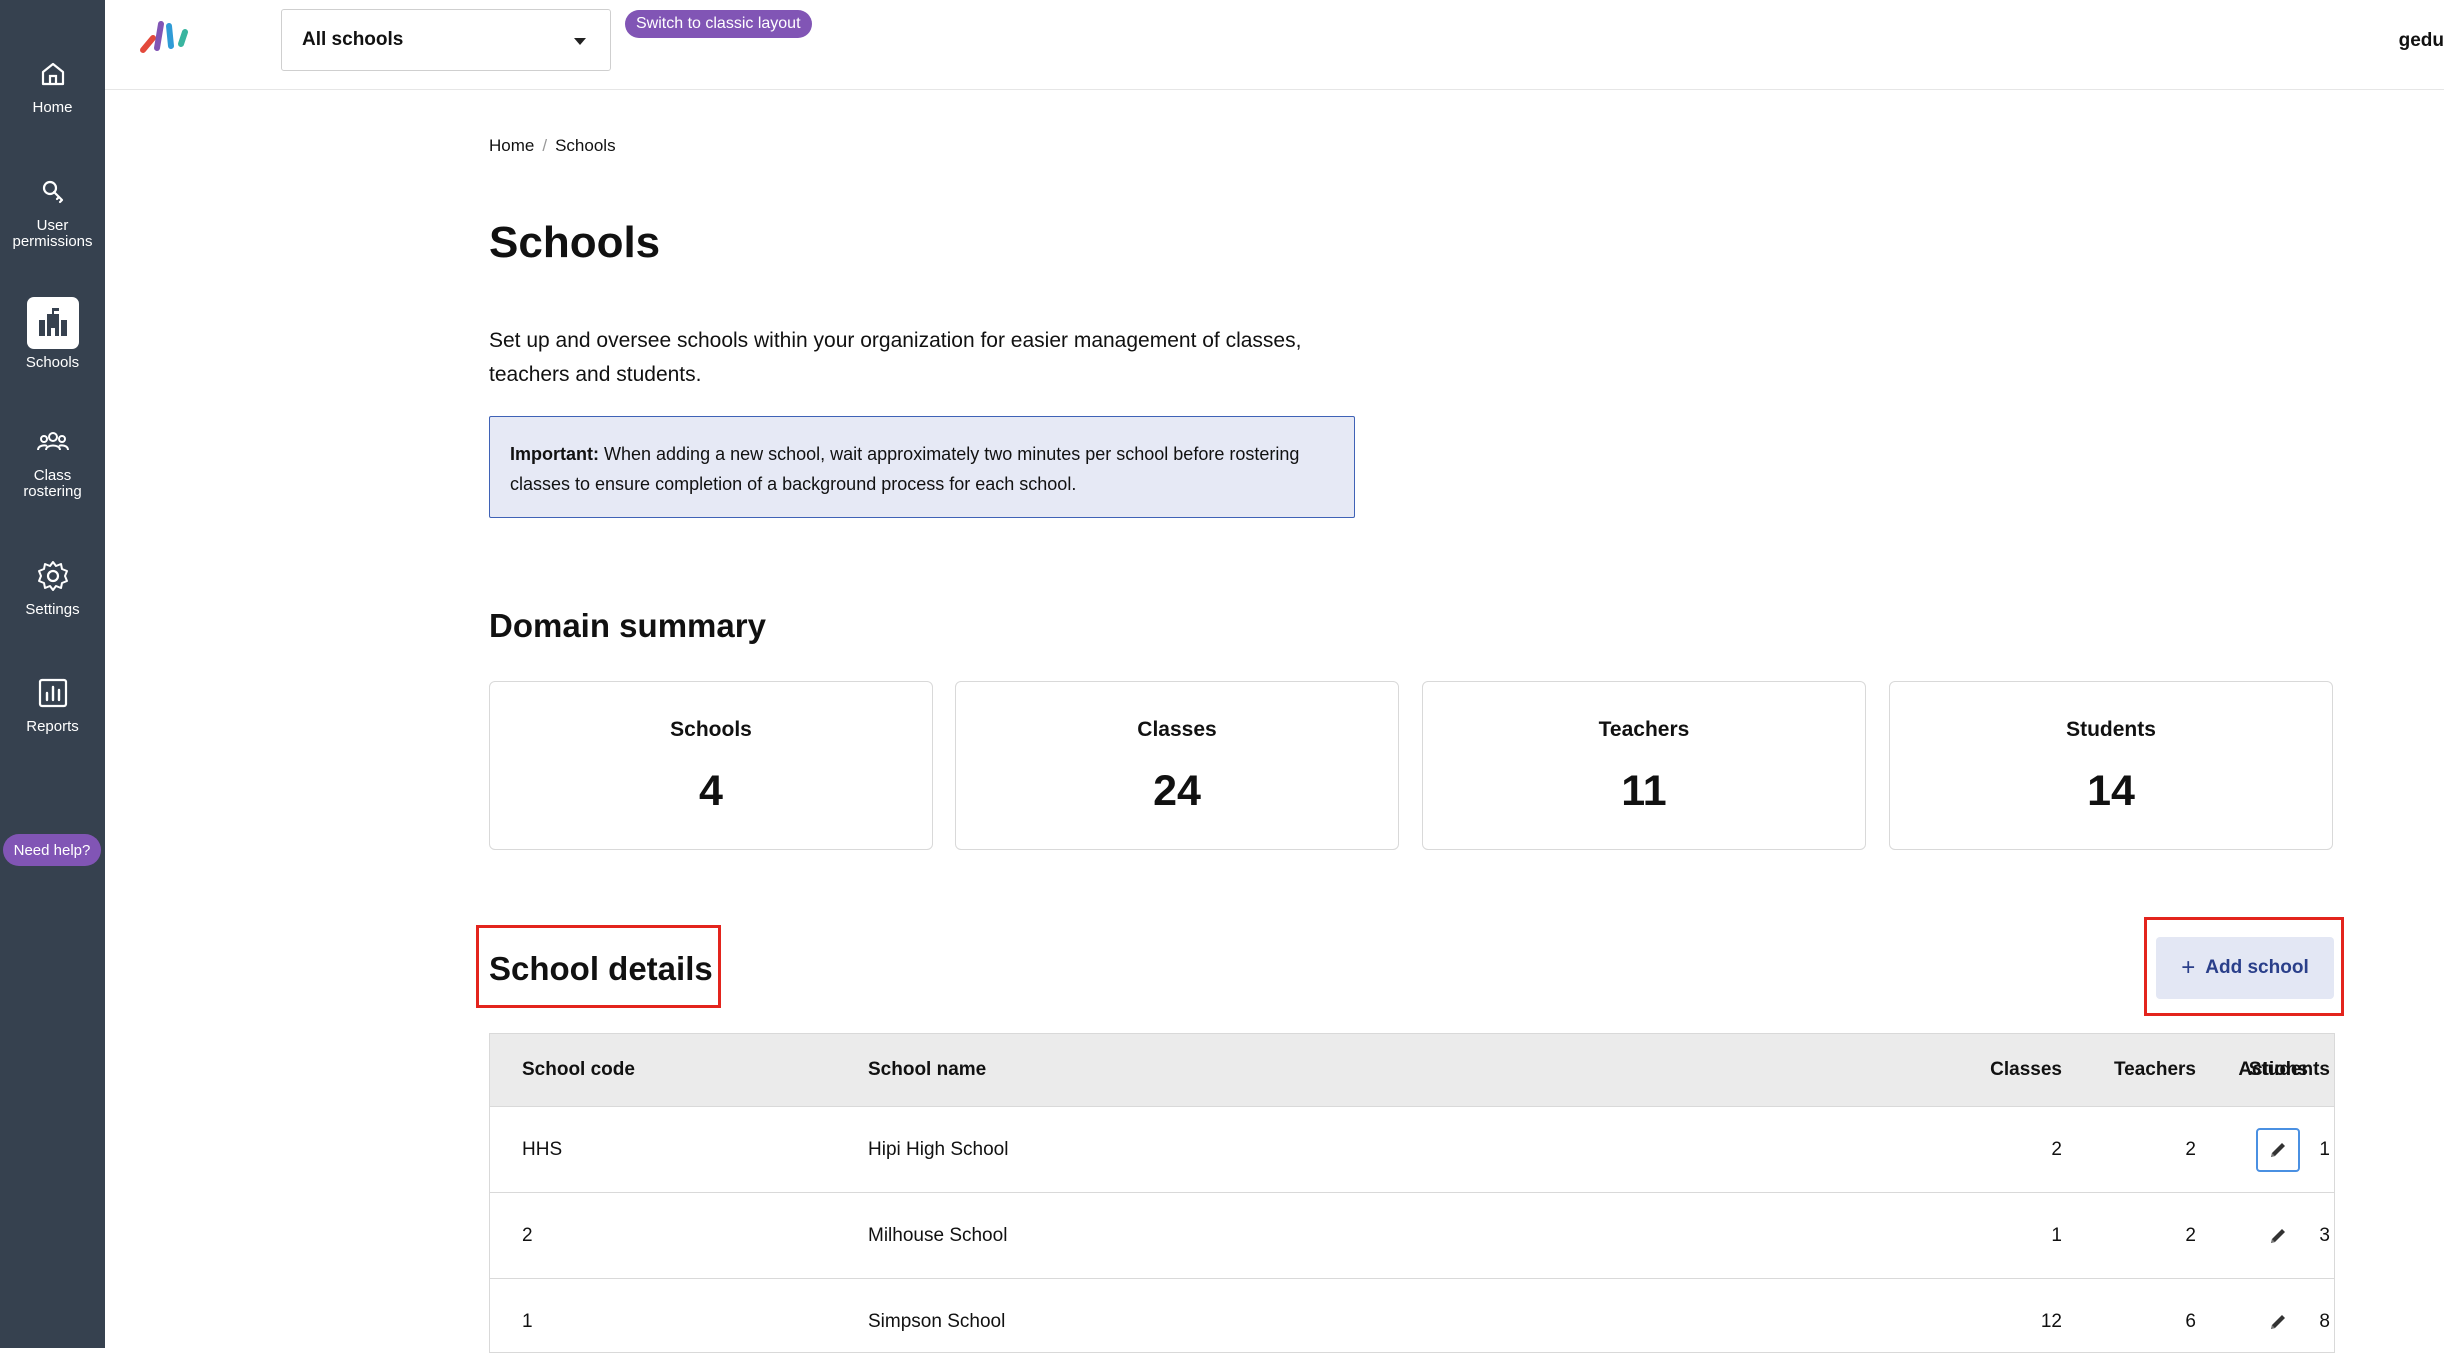  What do you see at coordinates (578, 1070) in the screenshot?
I see `column-header-code: School code` at bounding box center [578, 1070].